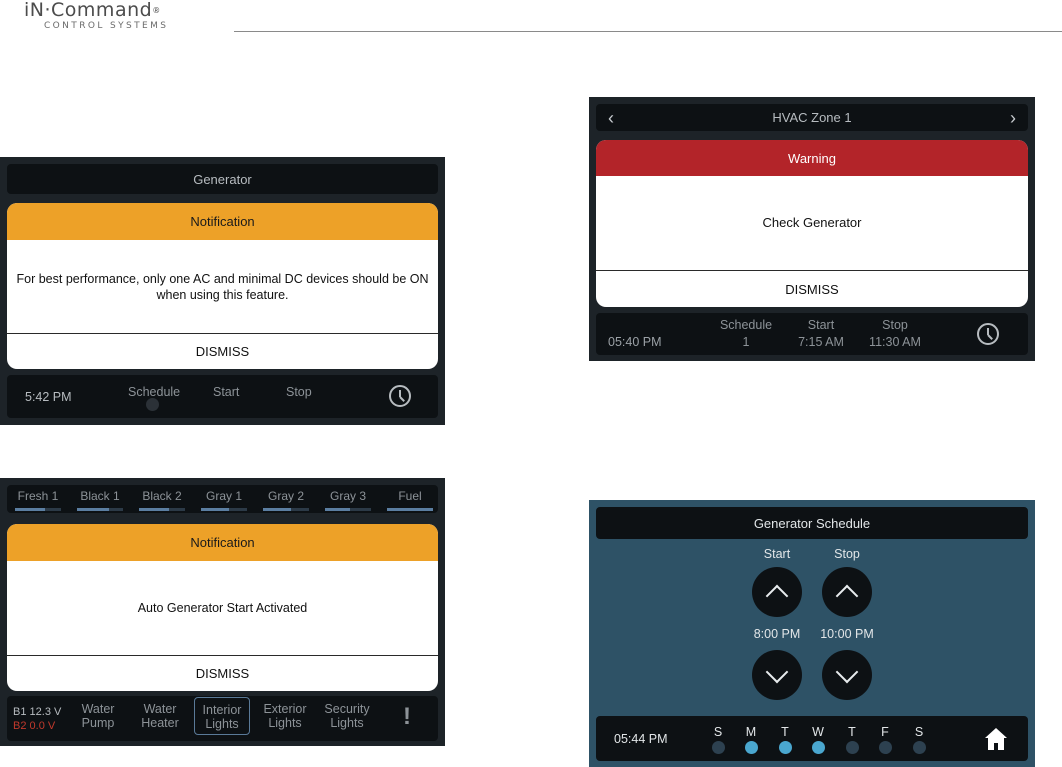 The height and width of the screenshot is (767, 1062). What do you see at coordinates (746, 342) in the screenshot?
I see `schedule-value: 1` at bounding box center [746, 342].